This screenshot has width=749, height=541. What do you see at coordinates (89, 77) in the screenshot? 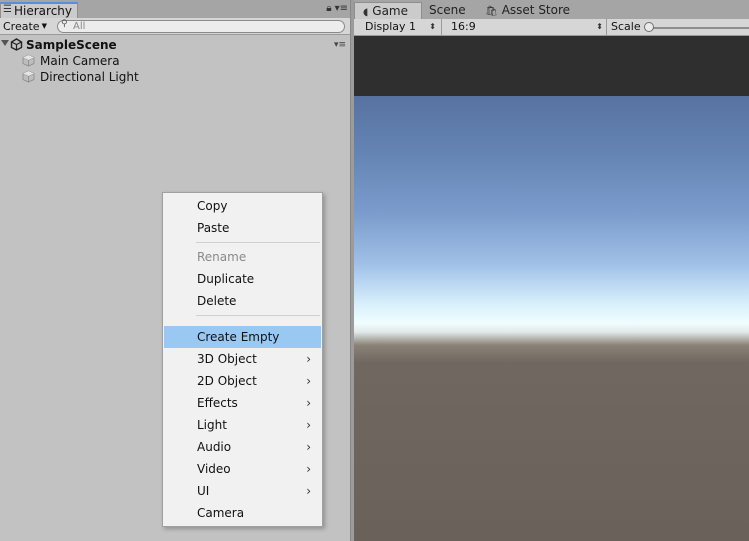
I see `hierarchy-item-label: Directional Light` at bounding box center [89, 77].